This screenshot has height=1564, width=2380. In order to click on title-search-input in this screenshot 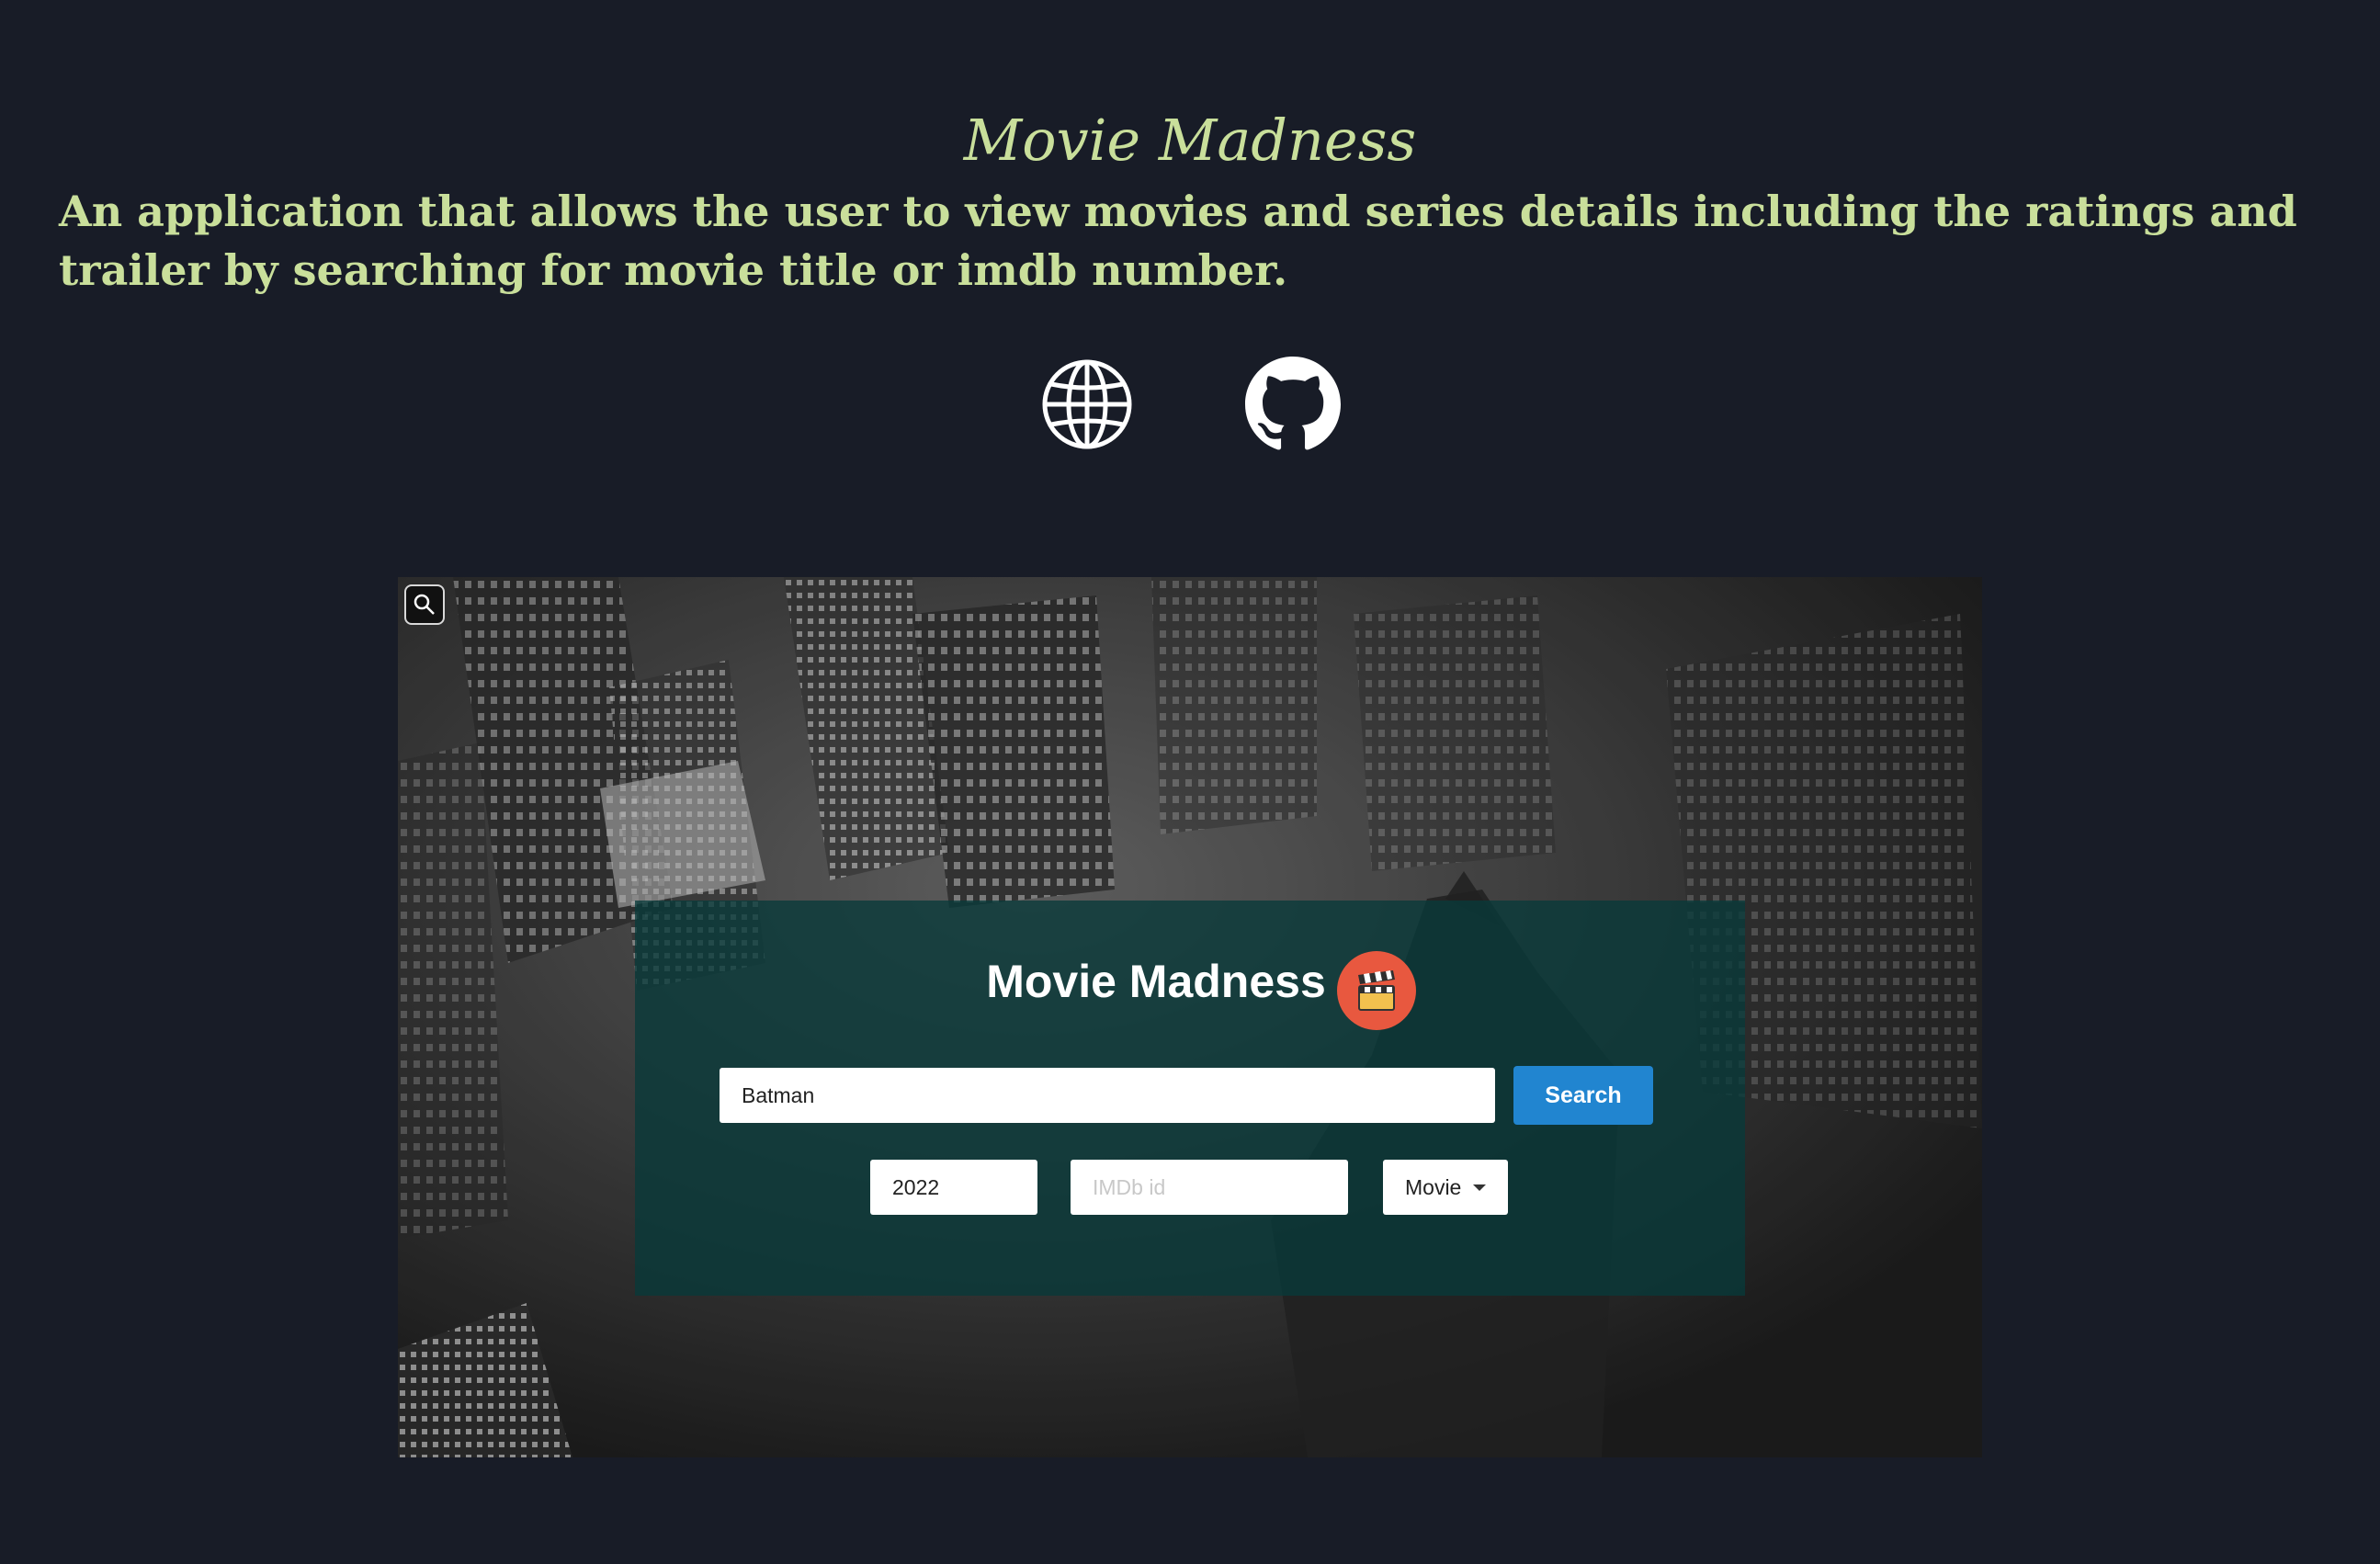, I will do `click(1107, 1095)`.